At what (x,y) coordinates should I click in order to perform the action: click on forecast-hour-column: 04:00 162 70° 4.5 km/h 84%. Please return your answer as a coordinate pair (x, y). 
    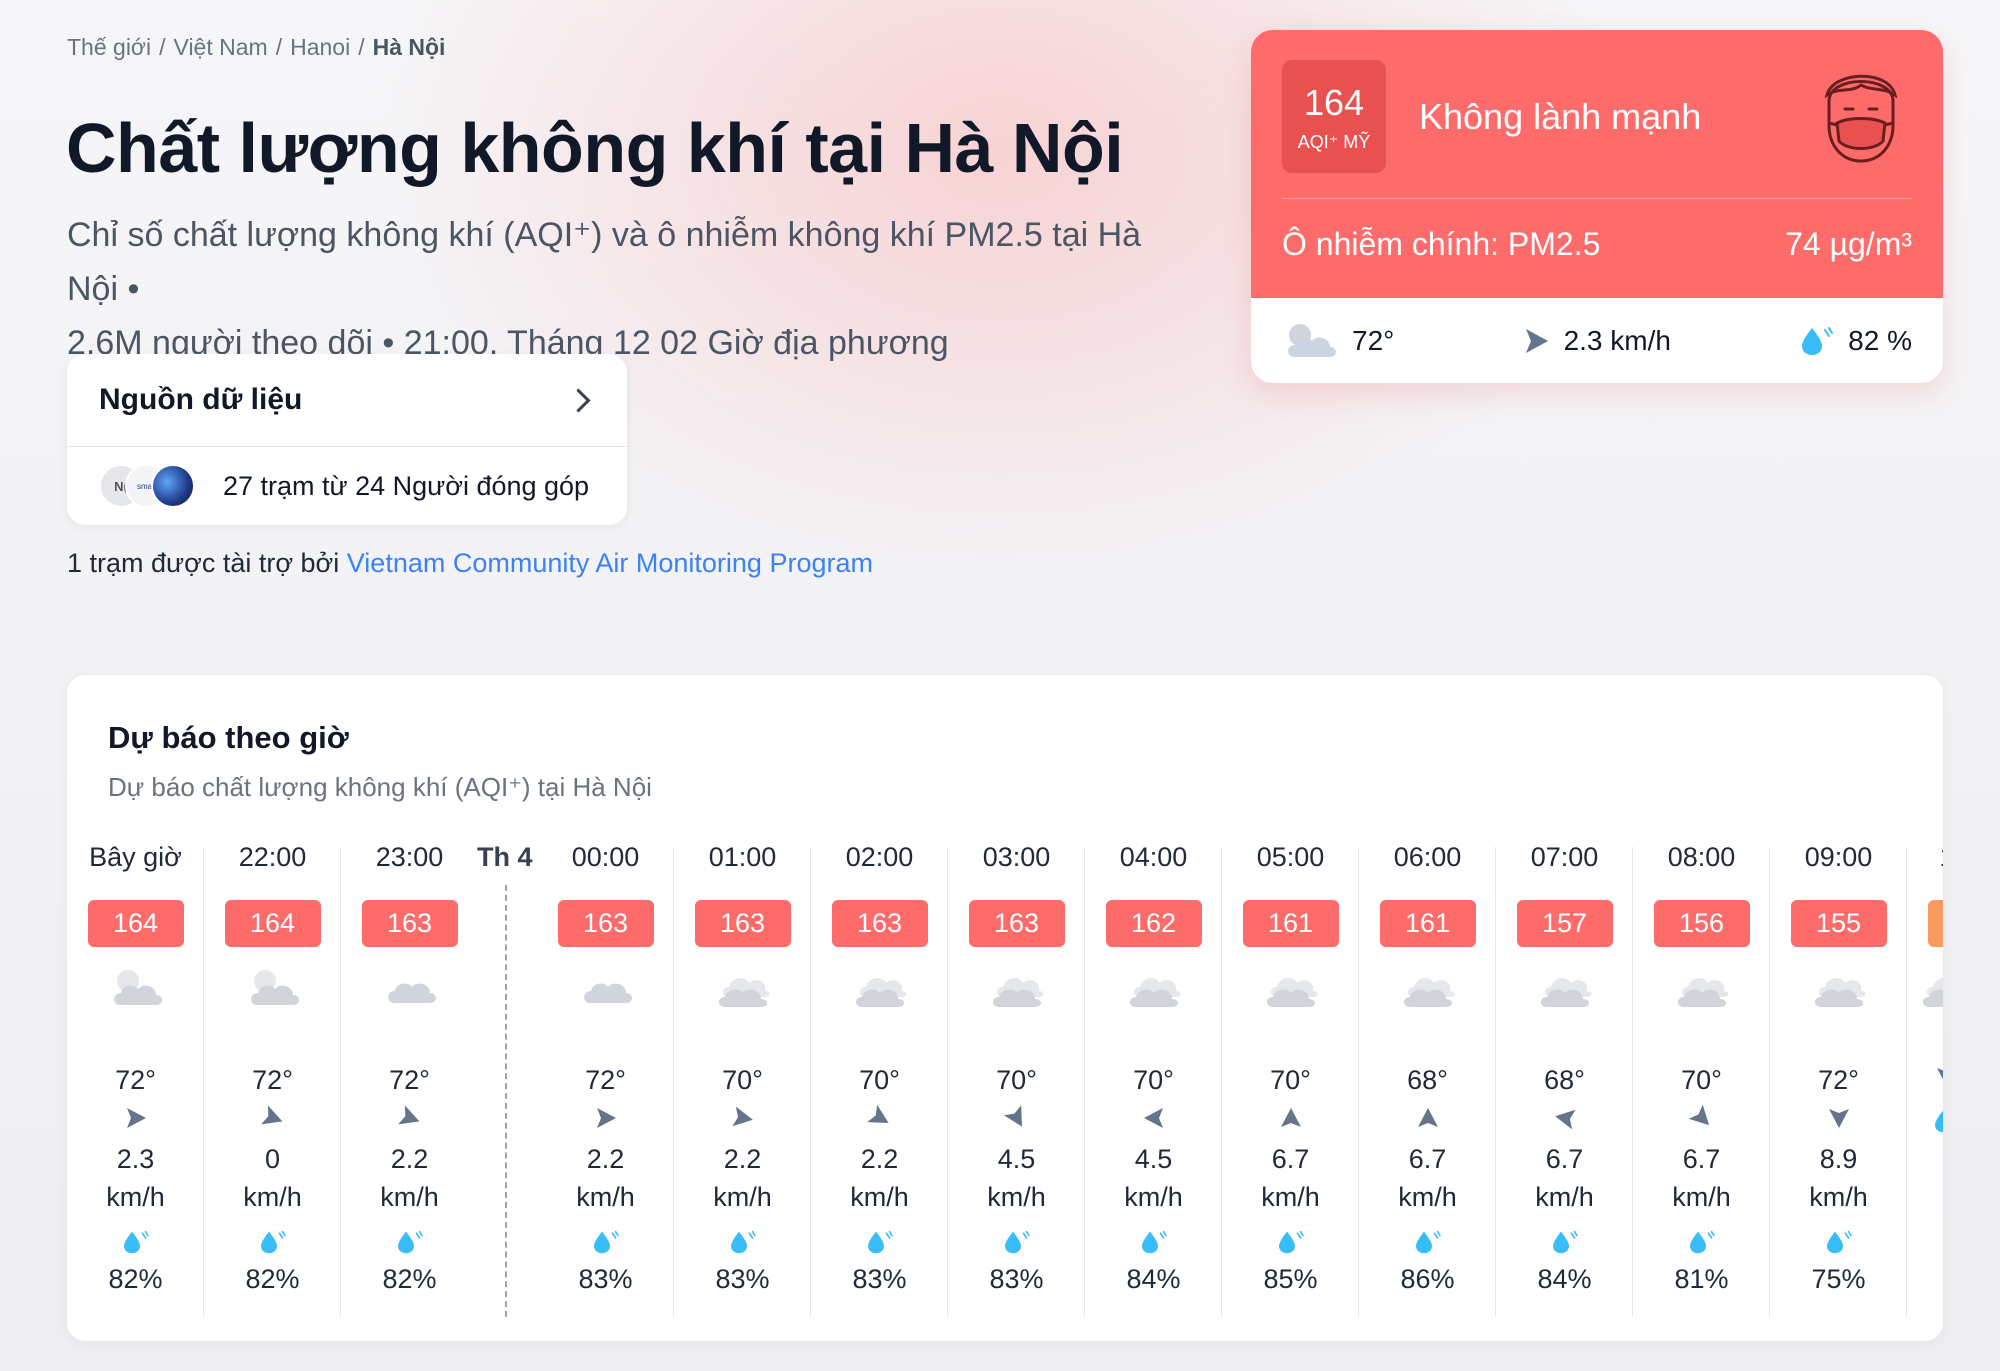
    Looking at the image, I should click on (1153, 1079).